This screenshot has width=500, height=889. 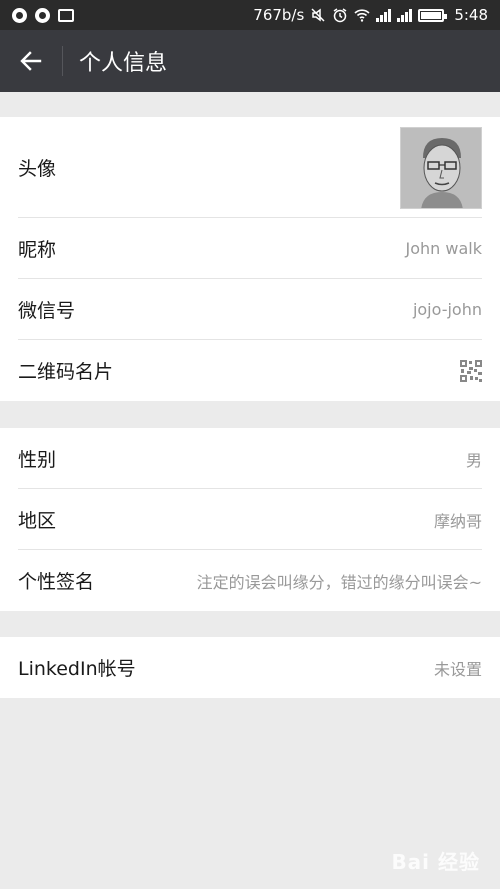 What do you see at coordinates (123, 63) in the screenshot?
I see `page-title: 个人信息` at bounding box center [123, 63].